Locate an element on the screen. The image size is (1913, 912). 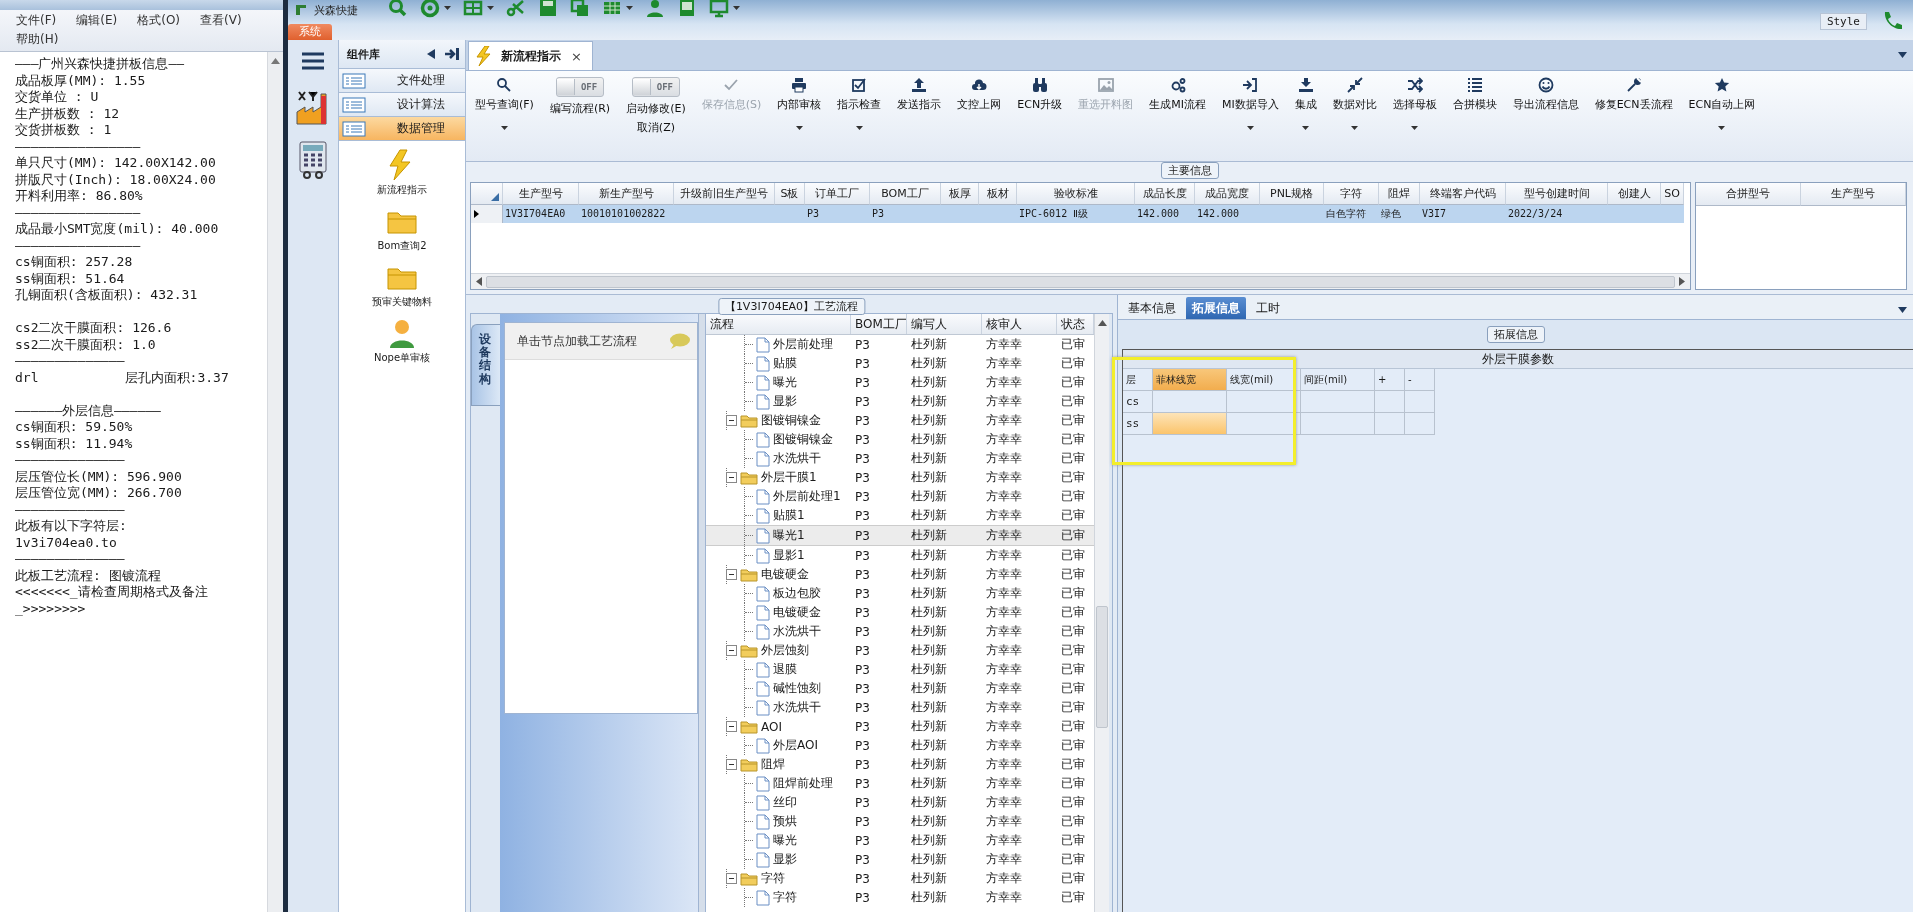
pin-icon is located at coordinates (452, 54).